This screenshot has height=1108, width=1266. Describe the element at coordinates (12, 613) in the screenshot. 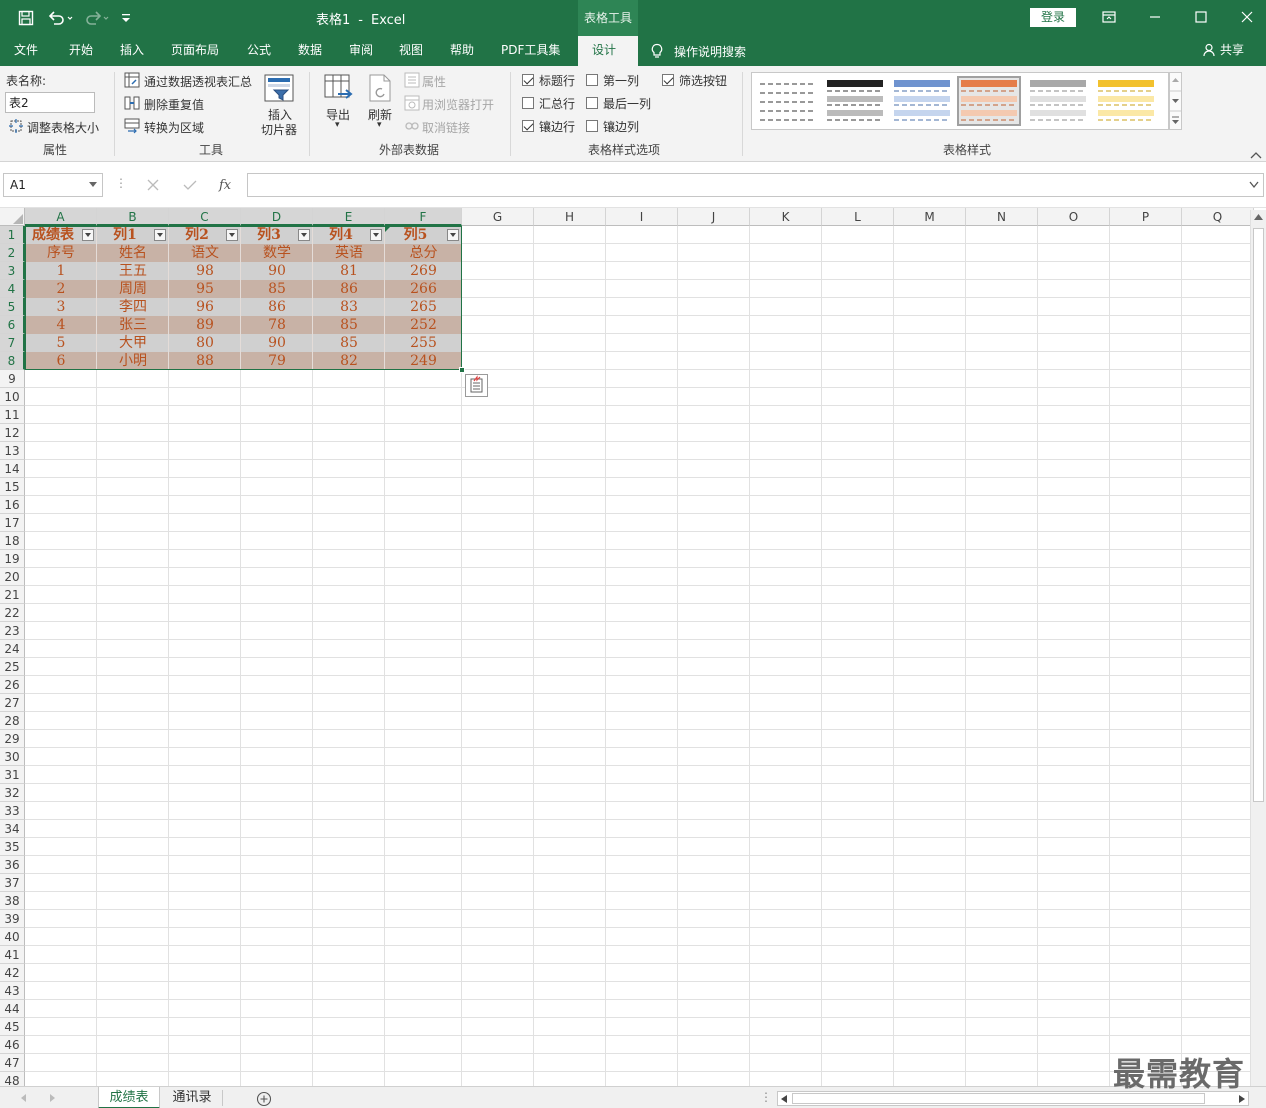

I see `row-header: 22` at that location.